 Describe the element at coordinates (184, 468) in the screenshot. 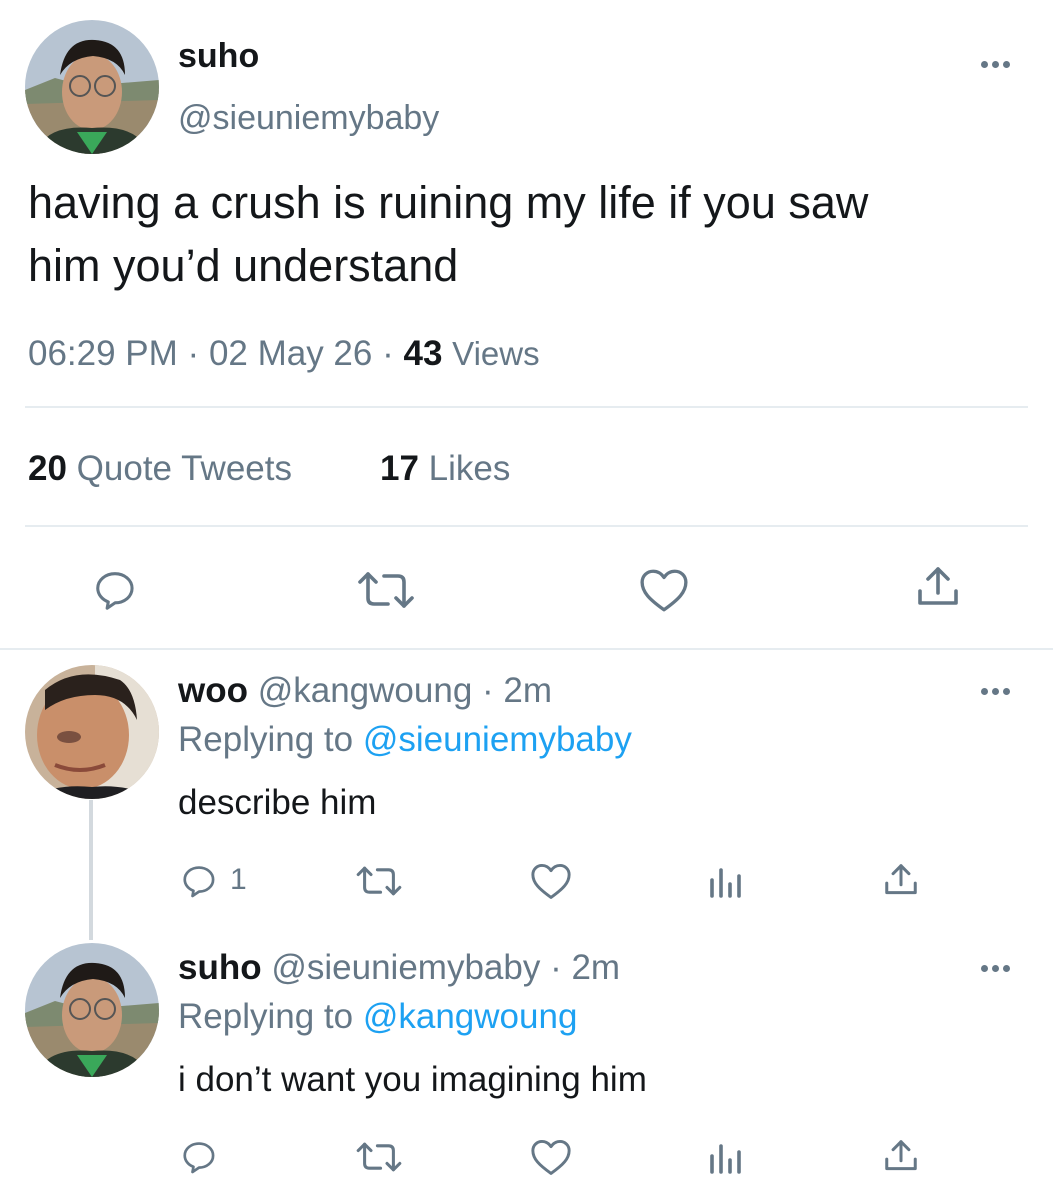

I see `quote-tweets-label: Quote Tweets` at that location.